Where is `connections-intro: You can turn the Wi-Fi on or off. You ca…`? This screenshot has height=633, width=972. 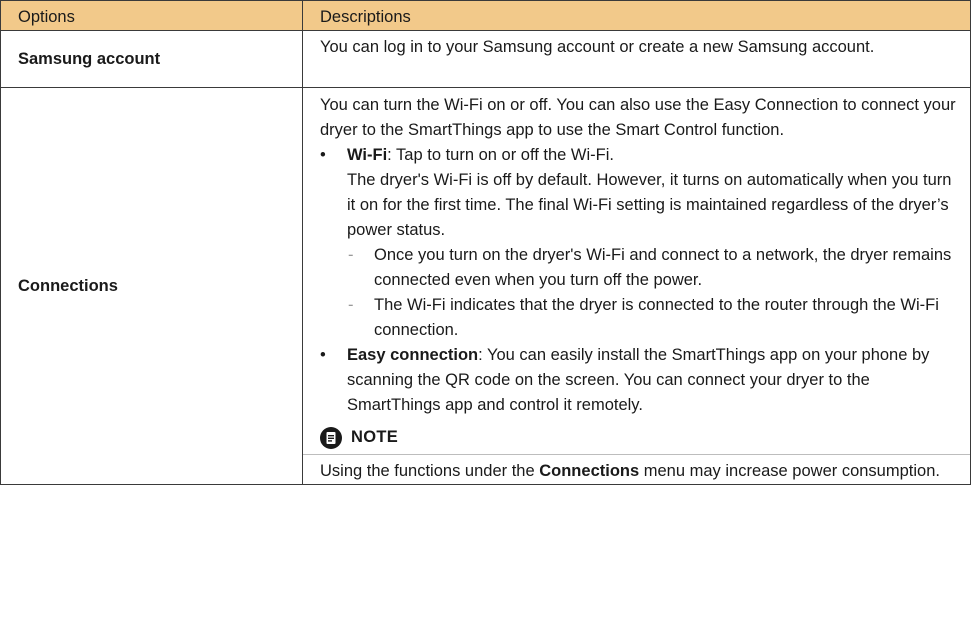 connections-intro: You can turn the Wi-Fi on or off. You ca… is located at coordinates (638, 117).